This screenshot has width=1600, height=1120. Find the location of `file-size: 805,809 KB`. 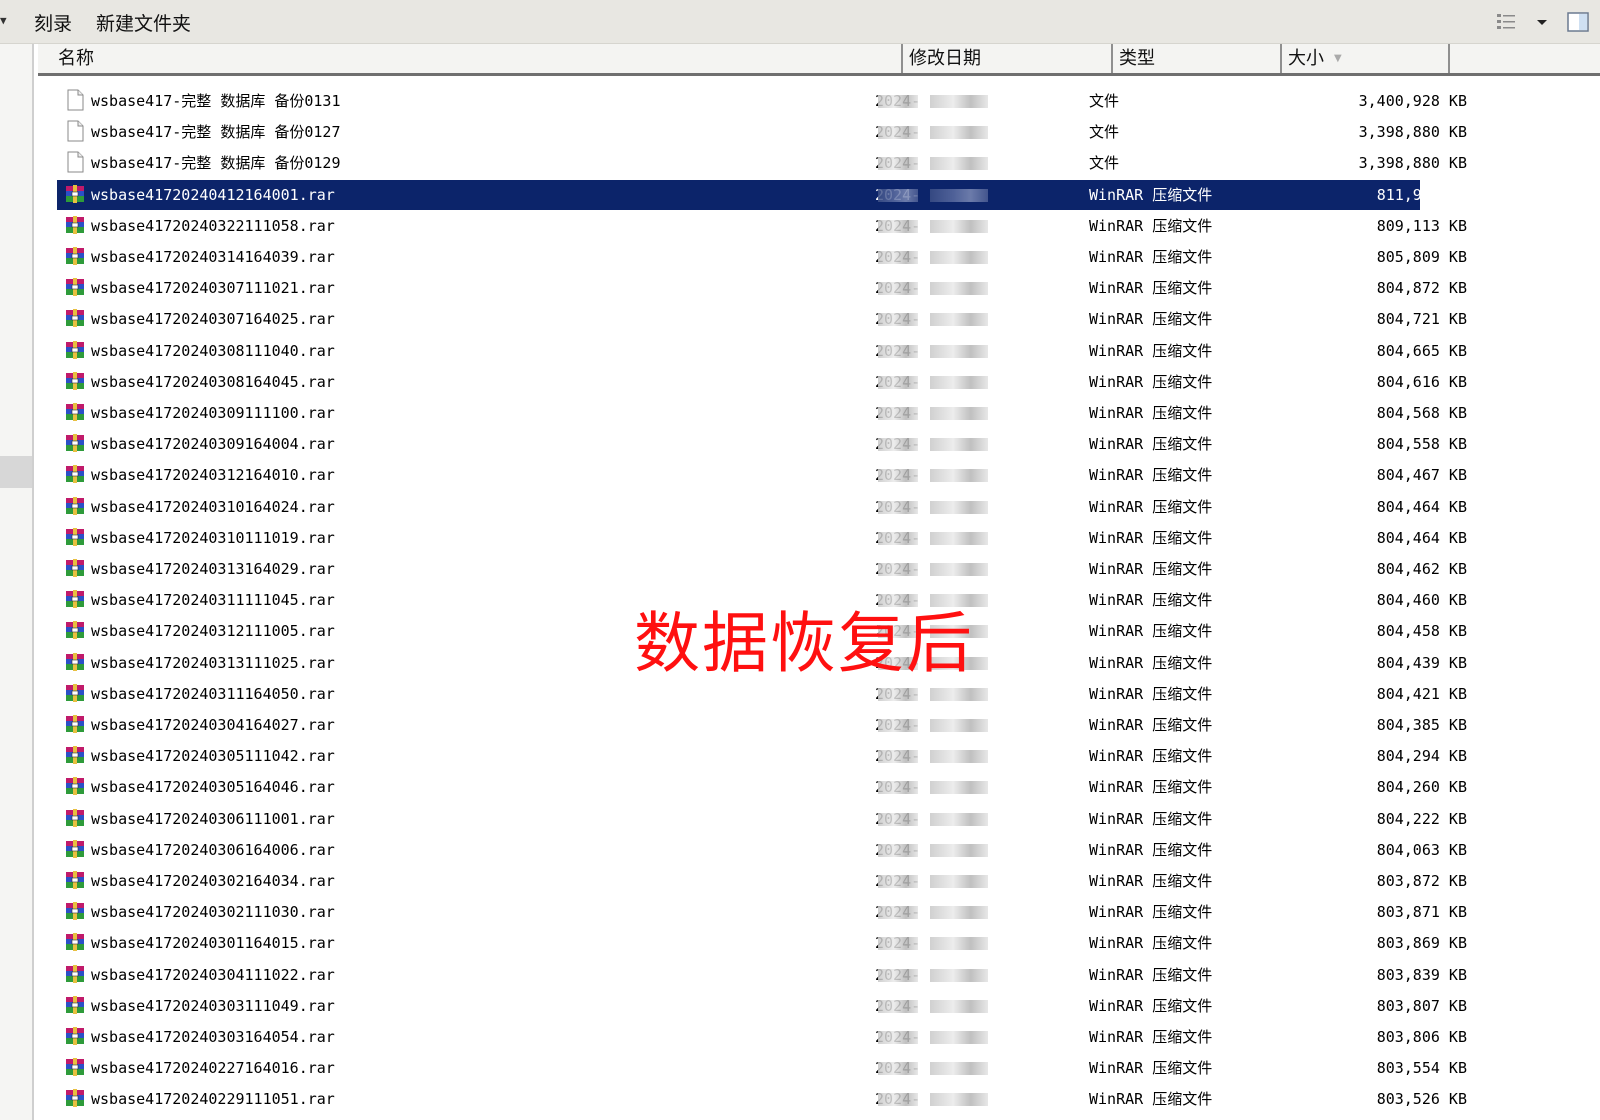

file-size: 805,809 KB is located at coordinates (1421, 257).